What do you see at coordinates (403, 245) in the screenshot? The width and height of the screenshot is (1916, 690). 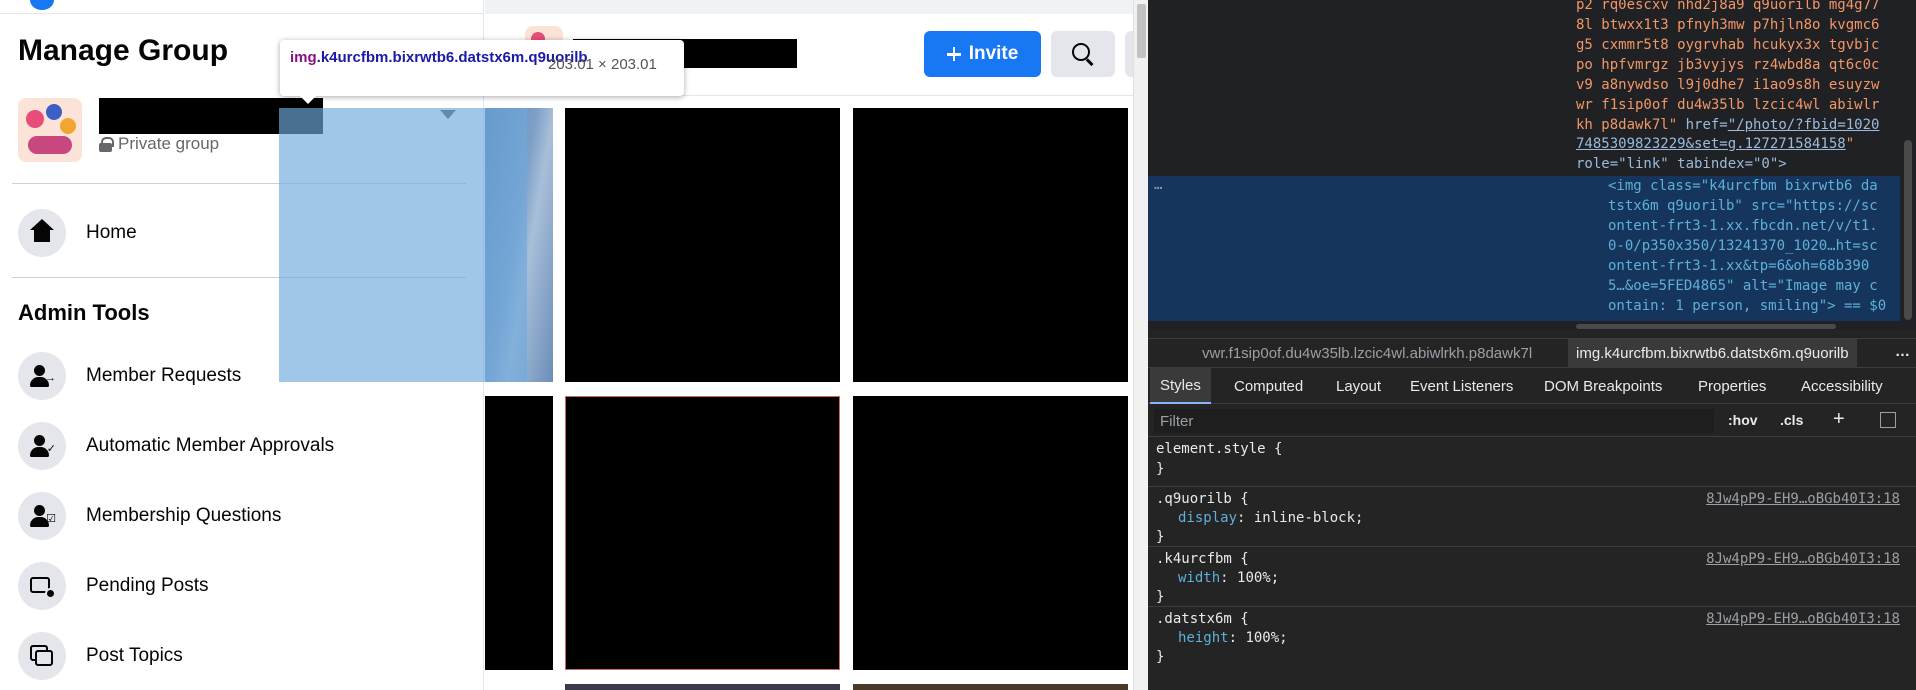 I see `inspect-highlight-overlay` at bounding box center [403, 245].